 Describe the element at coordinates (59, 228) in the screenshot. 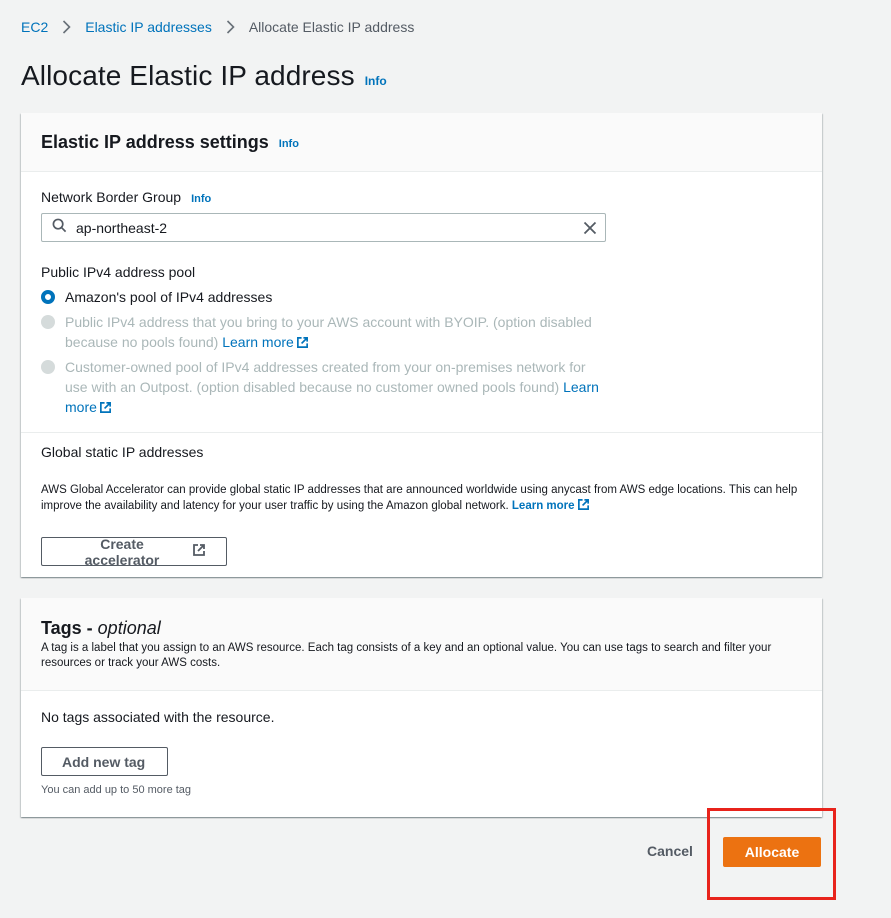

I see `search-icon` at that location.